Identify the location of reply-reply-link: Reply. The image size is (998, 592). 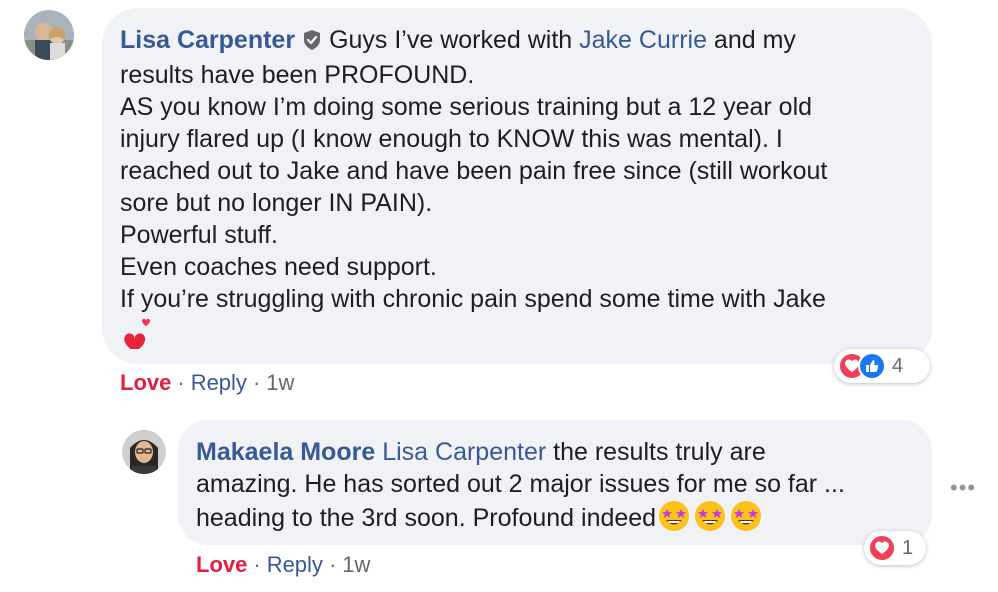
(295, 564).